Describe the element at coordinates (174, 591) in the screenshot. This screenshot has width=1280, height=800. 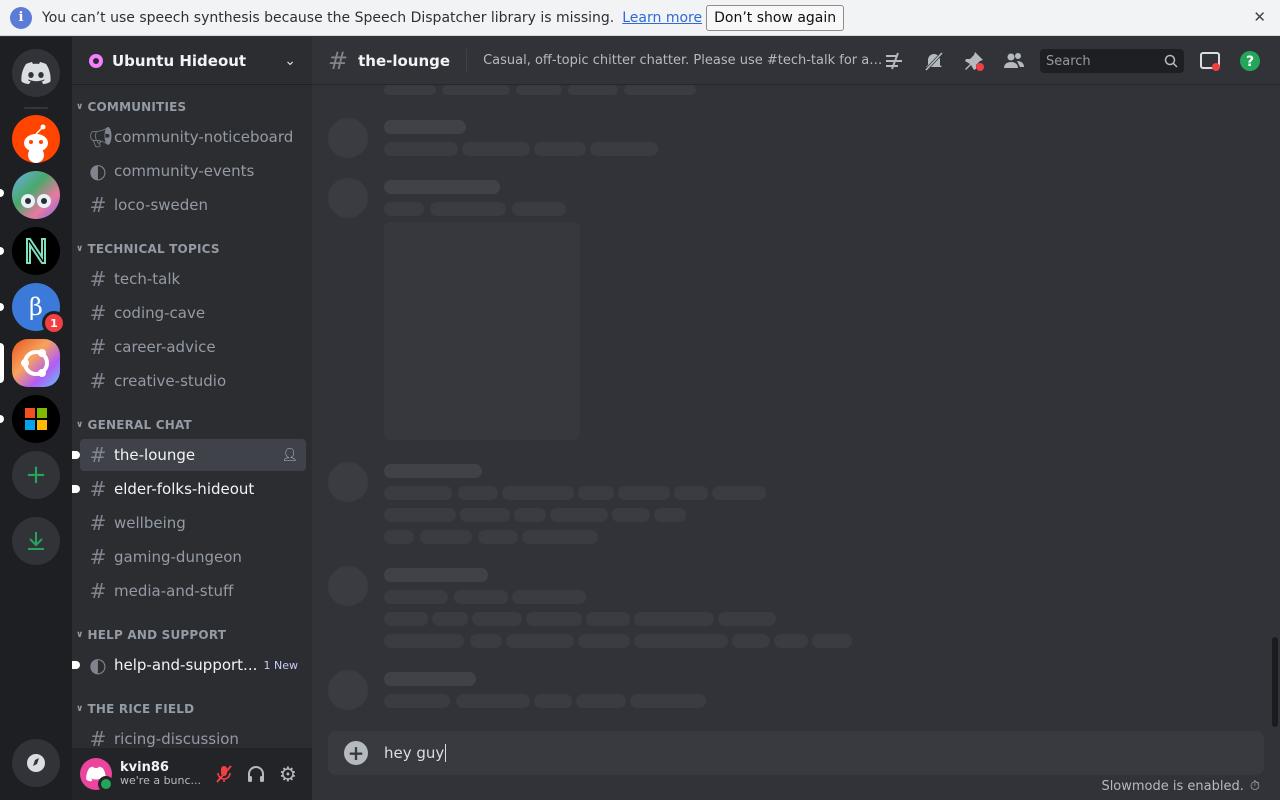
I see `channel-label: media-and-stuff` at that location.